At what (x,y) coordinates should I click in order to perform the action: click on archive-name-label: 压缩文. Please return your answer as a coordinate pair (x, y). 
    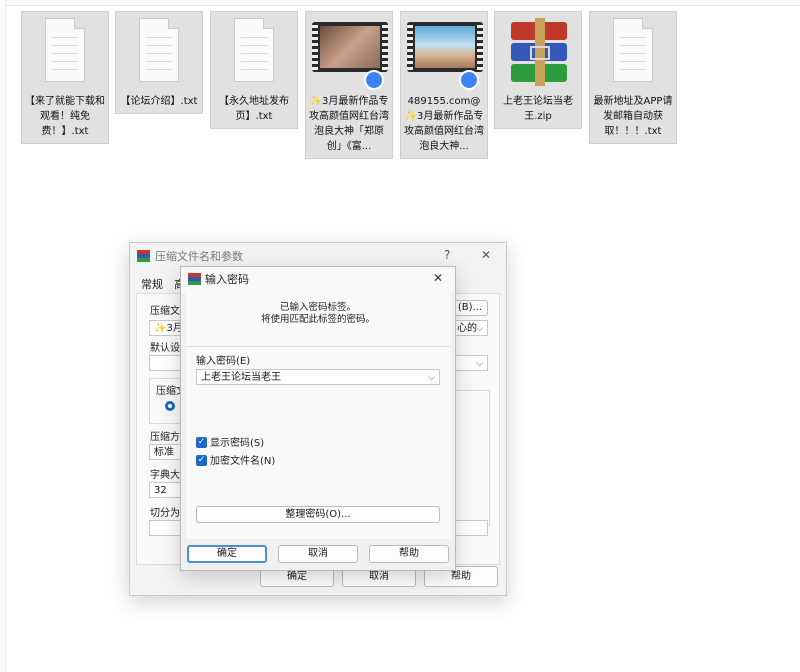
    Looking at the image, I should click on (165, 311).